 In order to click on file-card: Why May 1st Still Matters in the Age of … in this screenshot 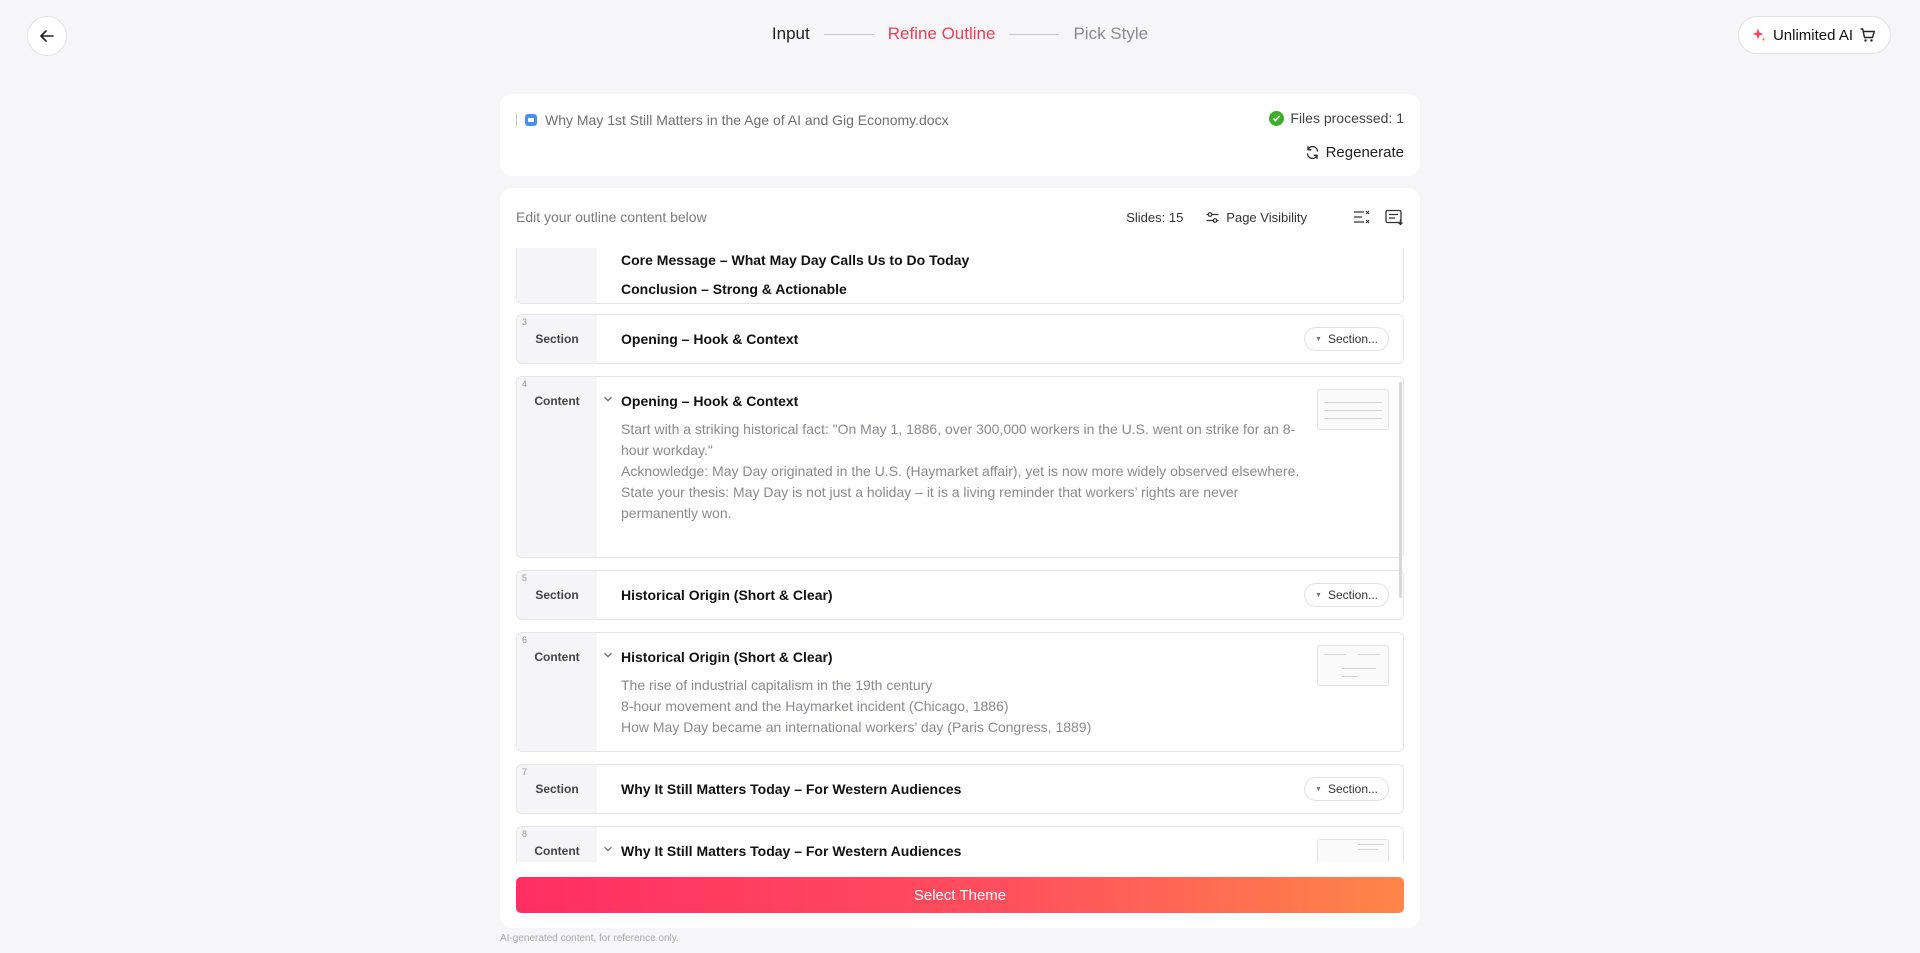, I will do `click(960, 135)`.